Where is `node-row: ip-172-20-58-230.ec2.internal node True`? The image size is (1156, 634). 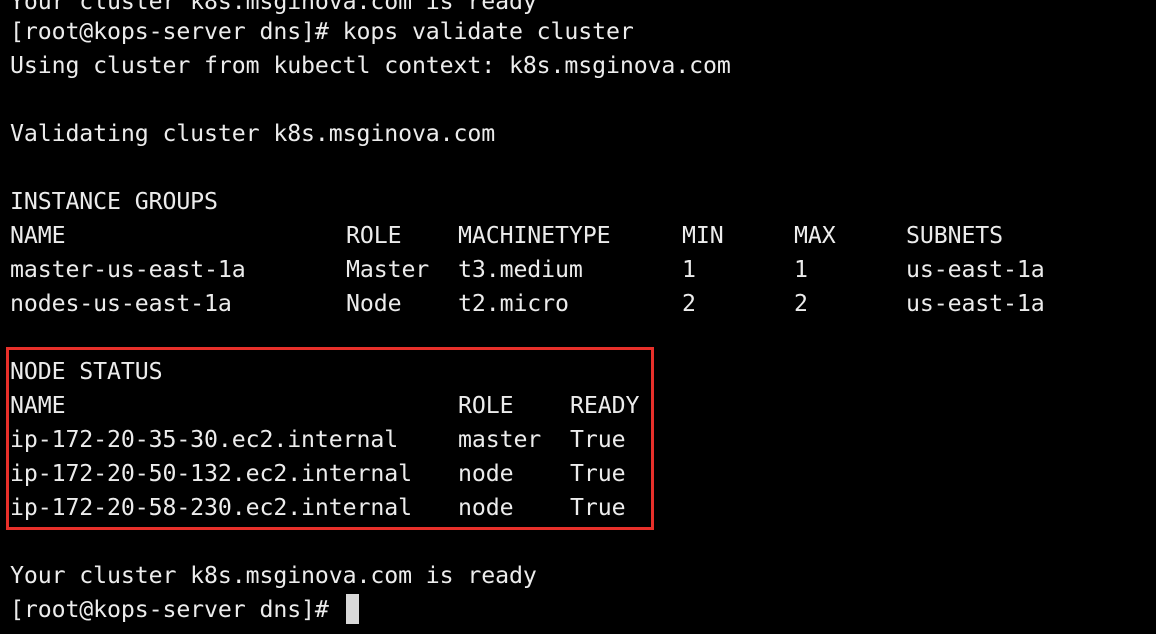
node-row: ip-172-20-58-230.ec2.internal node True is located at coordinates (360, 508).